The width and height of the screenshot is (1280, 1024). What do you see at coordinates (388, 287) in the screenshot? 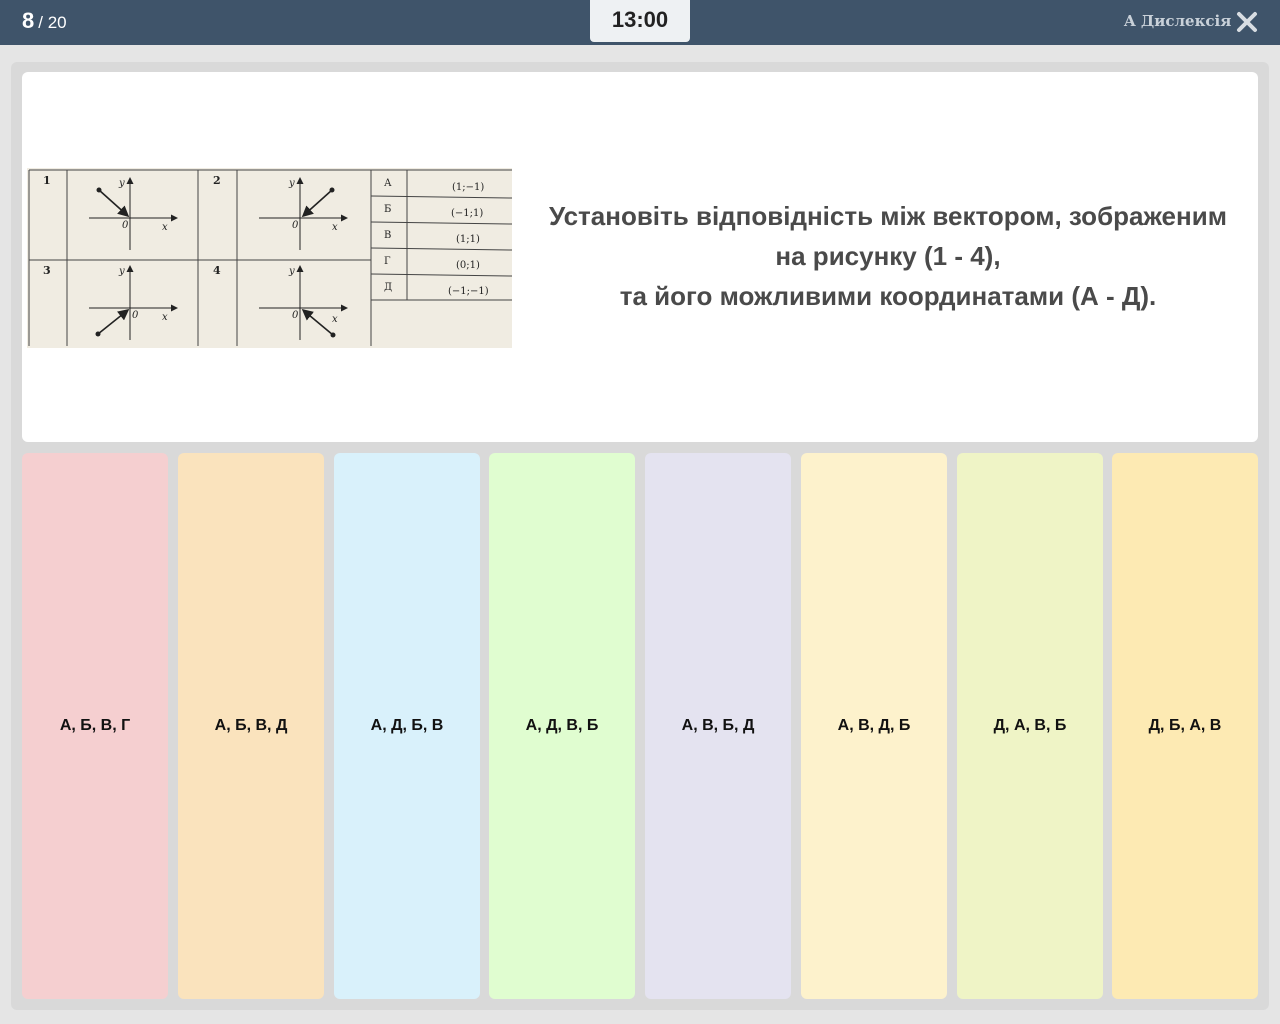
I see `table-letter: Д` at bounding box center [388, 287].